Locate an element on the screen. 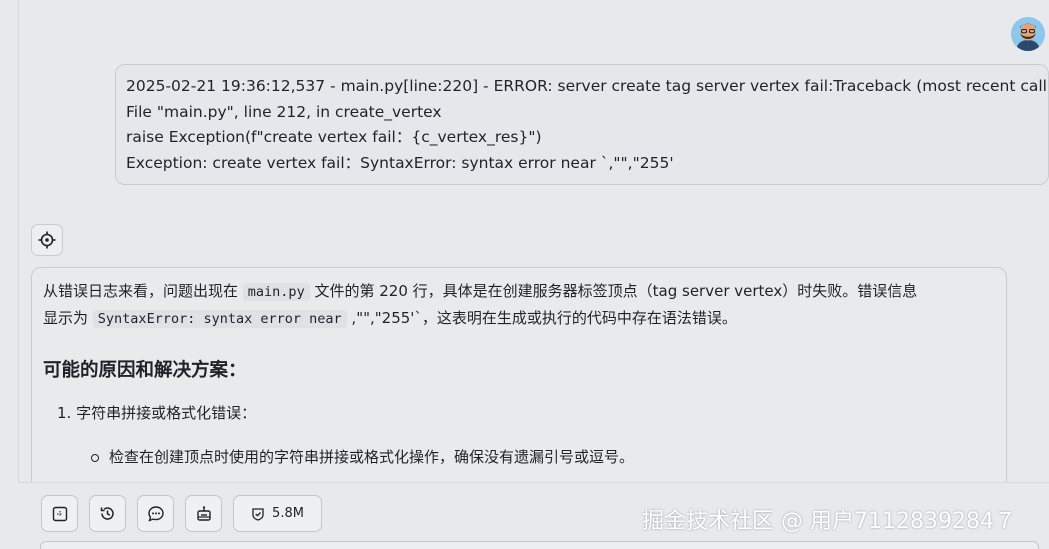 The height and width of the screenshot is (549, 1049). frame-icon is located at coordinates (60, 514).